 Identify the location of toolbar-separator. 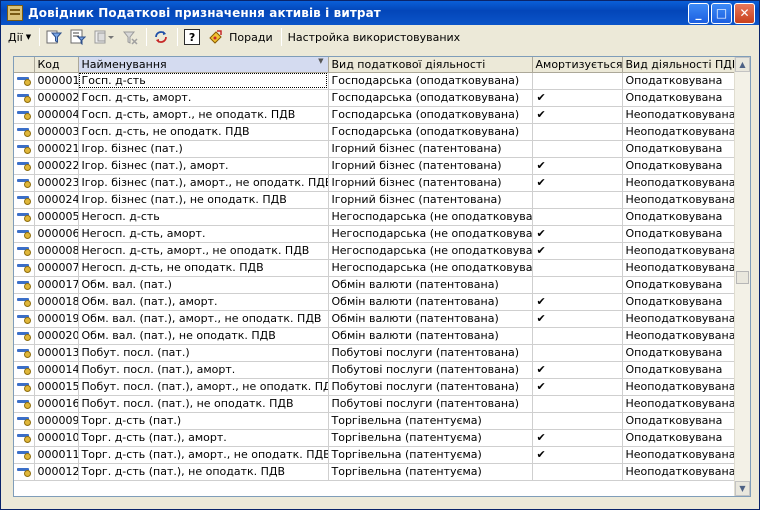
(281, 37).